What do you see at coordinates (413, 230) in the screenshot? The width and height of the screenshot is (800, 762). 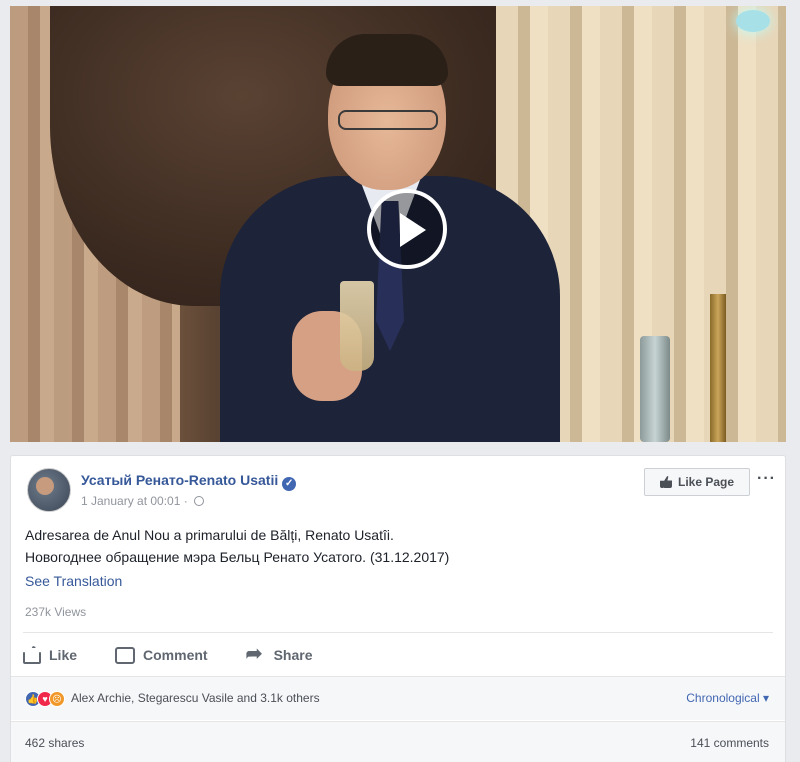 I see `play-icon` at bounding box center [413, 230].